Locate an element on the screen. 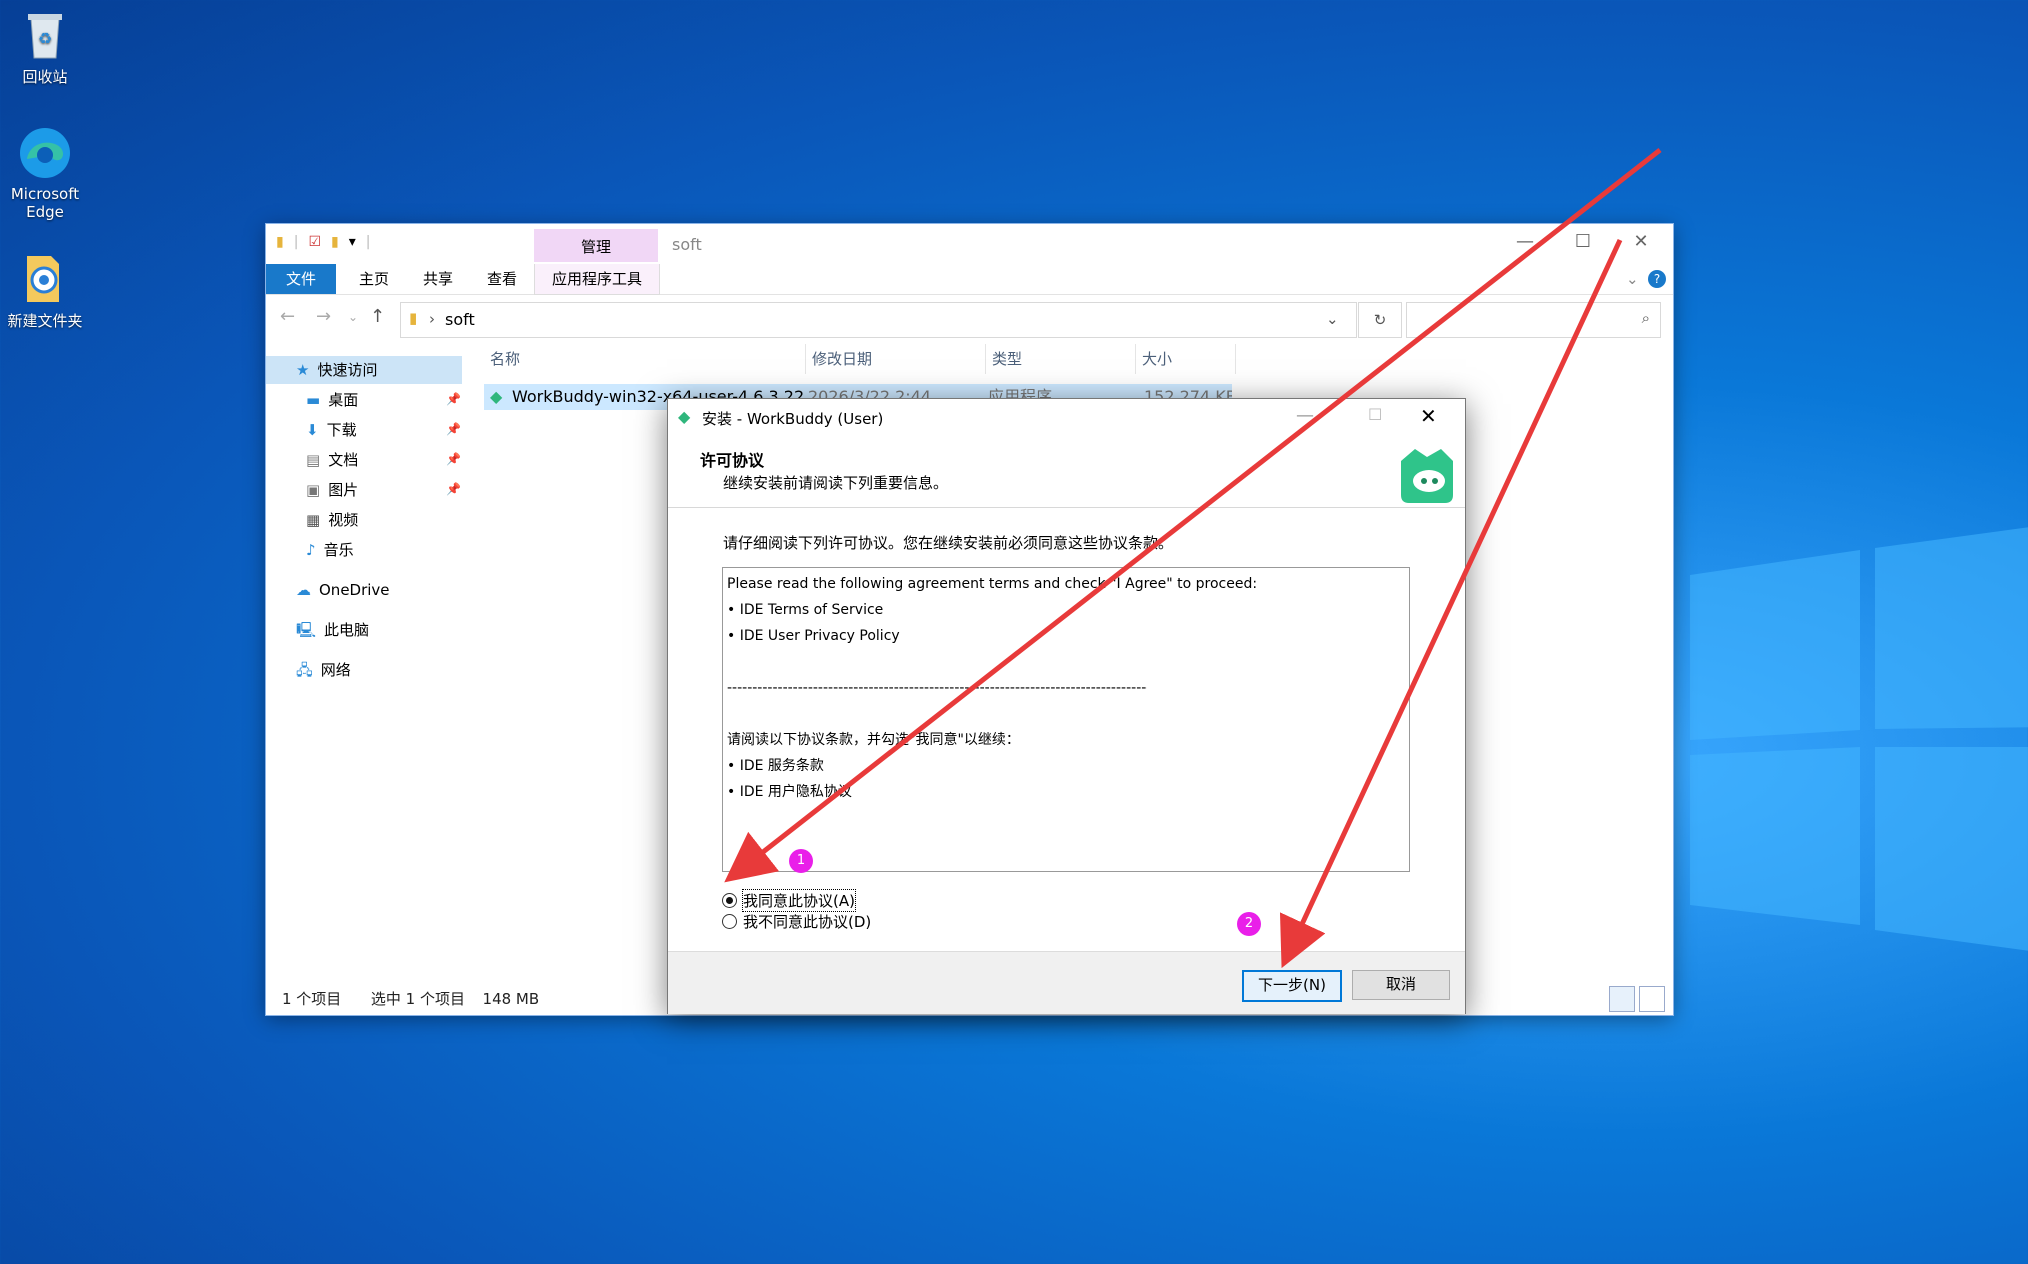 The height and width of the screenshot is (1264, 2028). tab-app-tools: 应用程序工具 is located at coordinates (597, 279).